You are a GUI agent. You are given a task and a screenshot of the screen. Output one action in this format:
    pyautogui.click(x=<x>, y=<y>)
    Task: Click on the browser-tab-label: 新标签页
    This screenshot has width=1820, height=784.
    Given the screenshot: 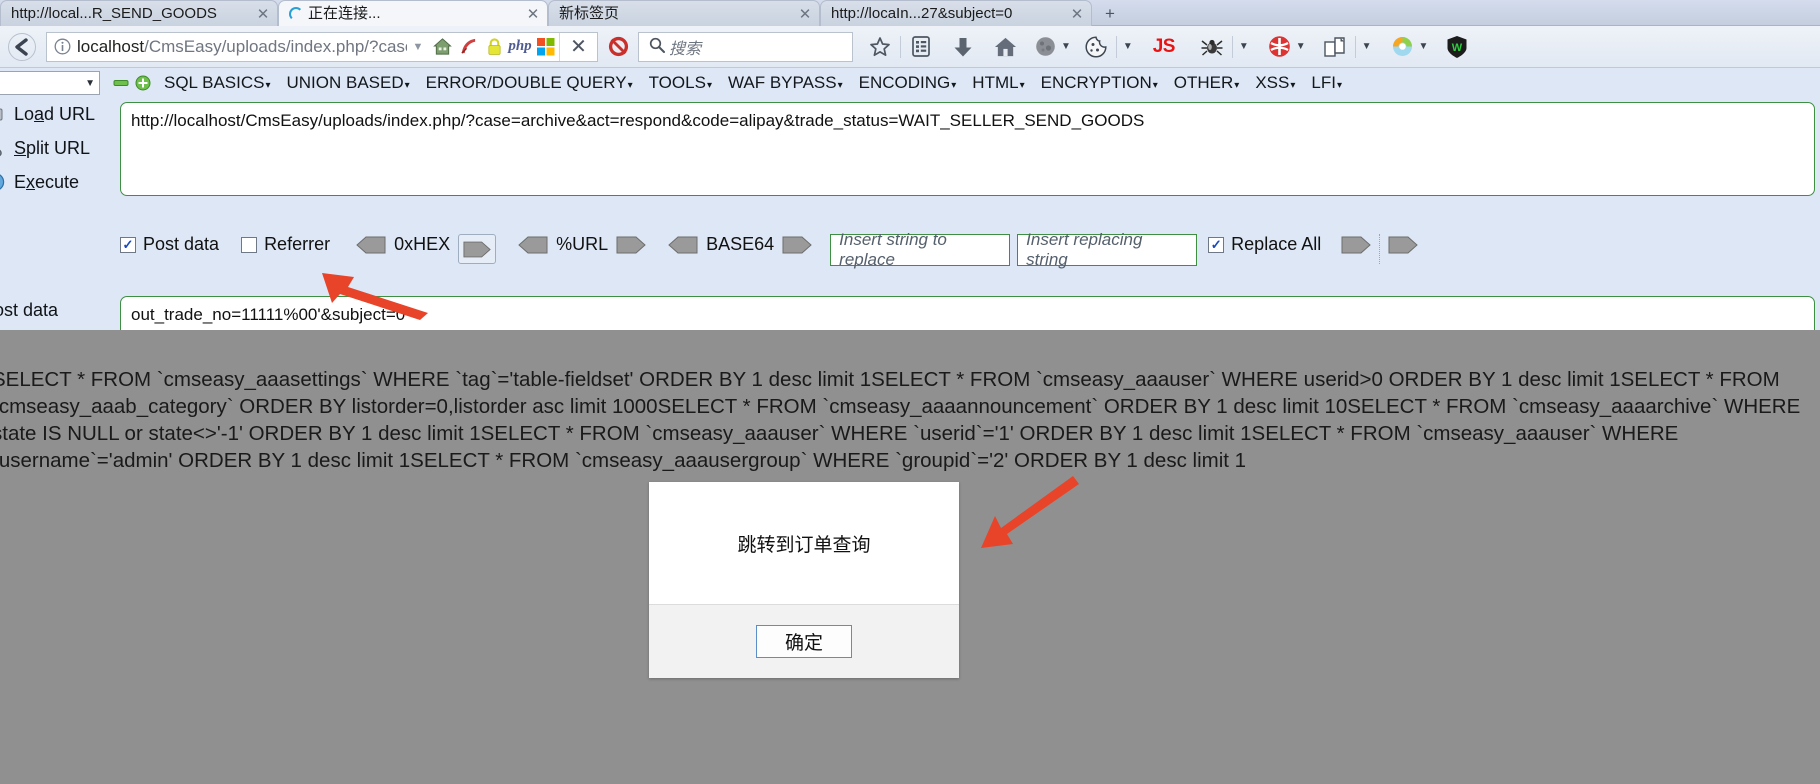 What is the action you would take?
    pyautogui.click(x=589, y=13)
    